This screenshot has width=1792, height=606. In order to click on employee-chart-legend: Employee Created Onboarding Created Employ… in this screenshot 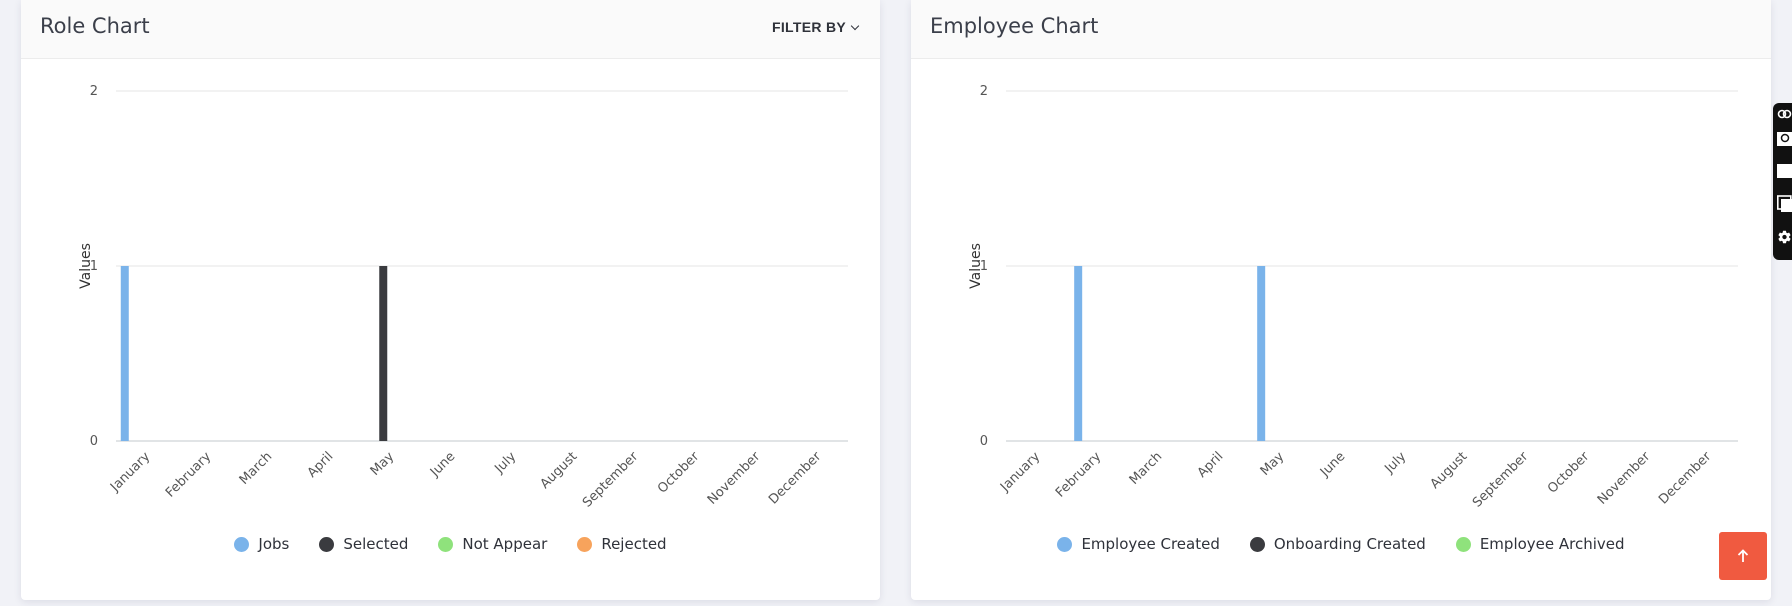, I will do `click(1341, 544)`.